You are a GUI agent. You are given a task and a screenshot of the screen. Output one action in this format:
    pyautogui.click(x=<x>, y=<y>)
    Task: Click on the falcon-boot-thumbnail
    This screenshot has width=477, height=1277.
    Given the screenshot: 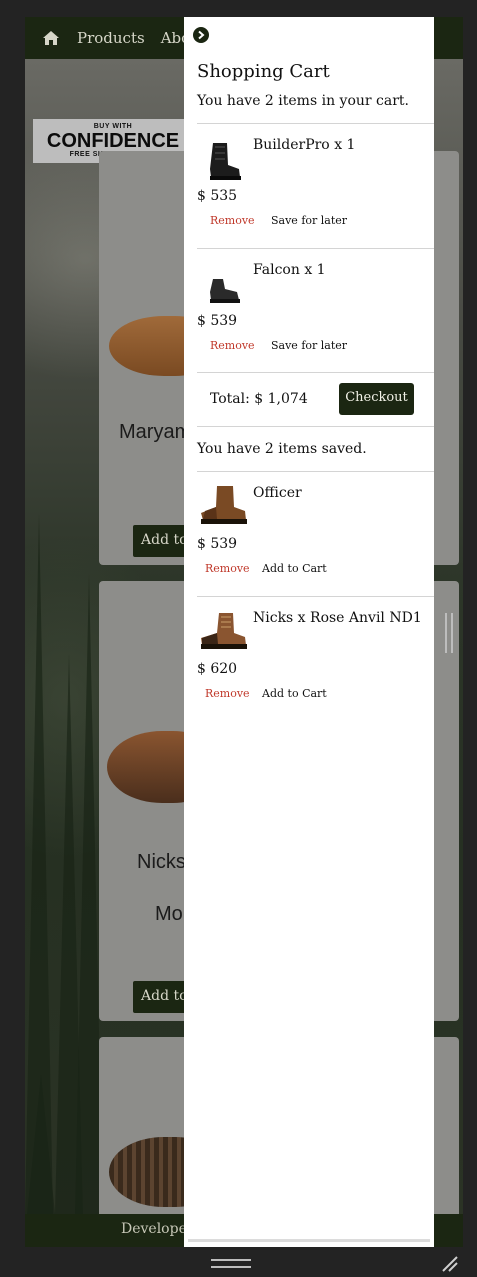 What is the action you would take?
    pyautogui.click(x=225, y=291)
    